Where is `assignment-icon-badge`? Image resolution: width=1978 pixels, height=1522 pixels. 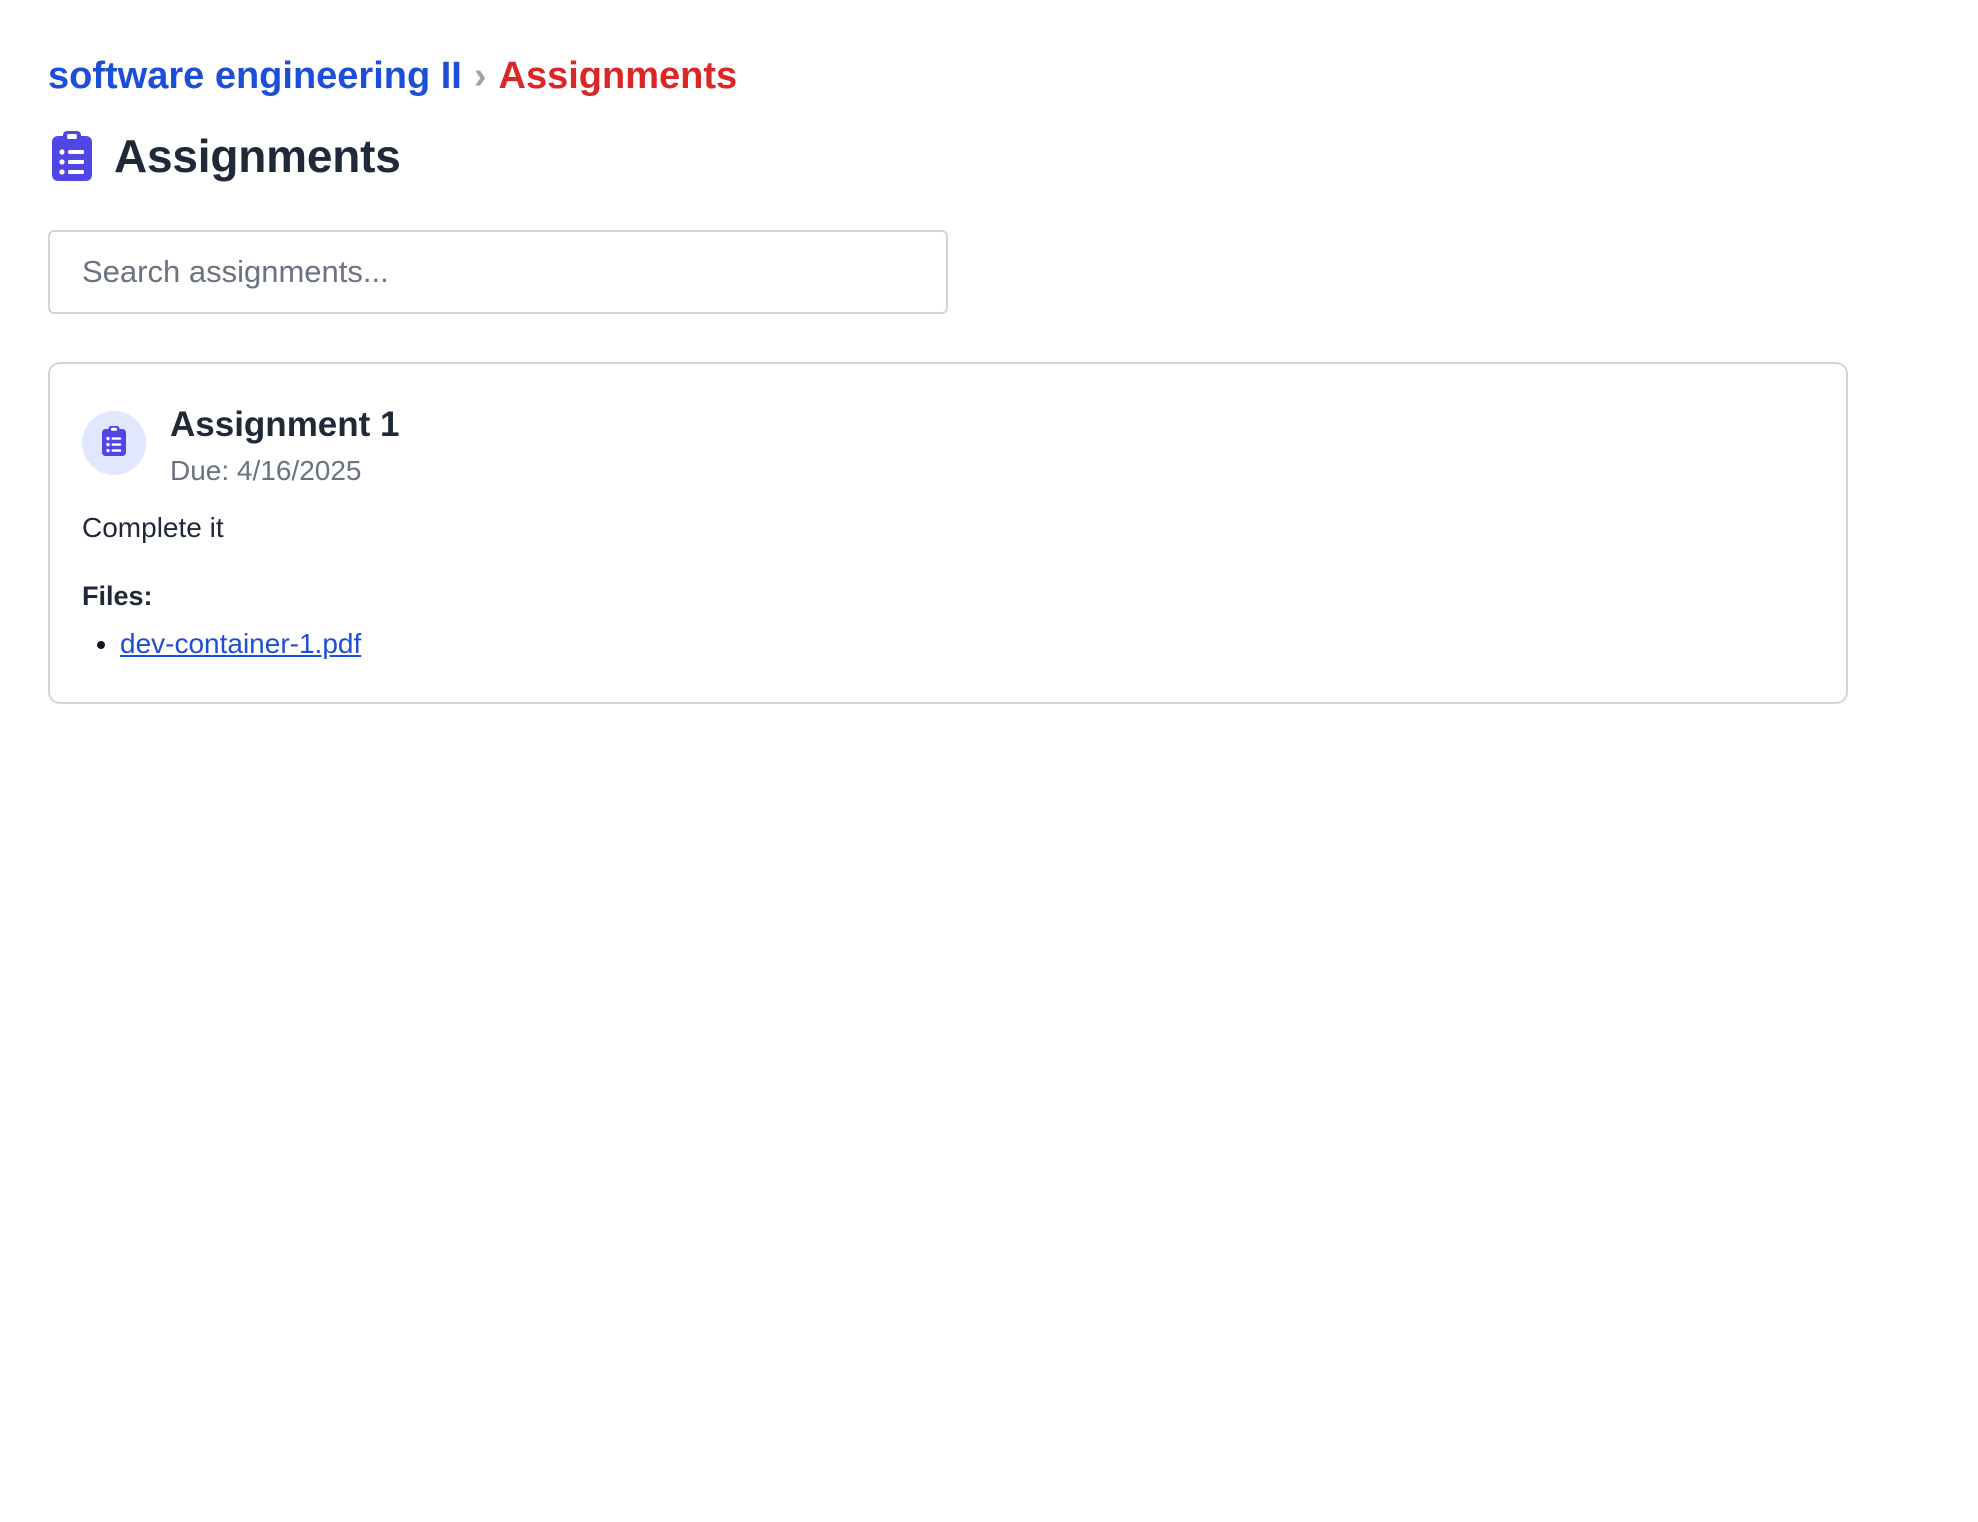 assignment-icon-badge is located at coordinates (114, 443).